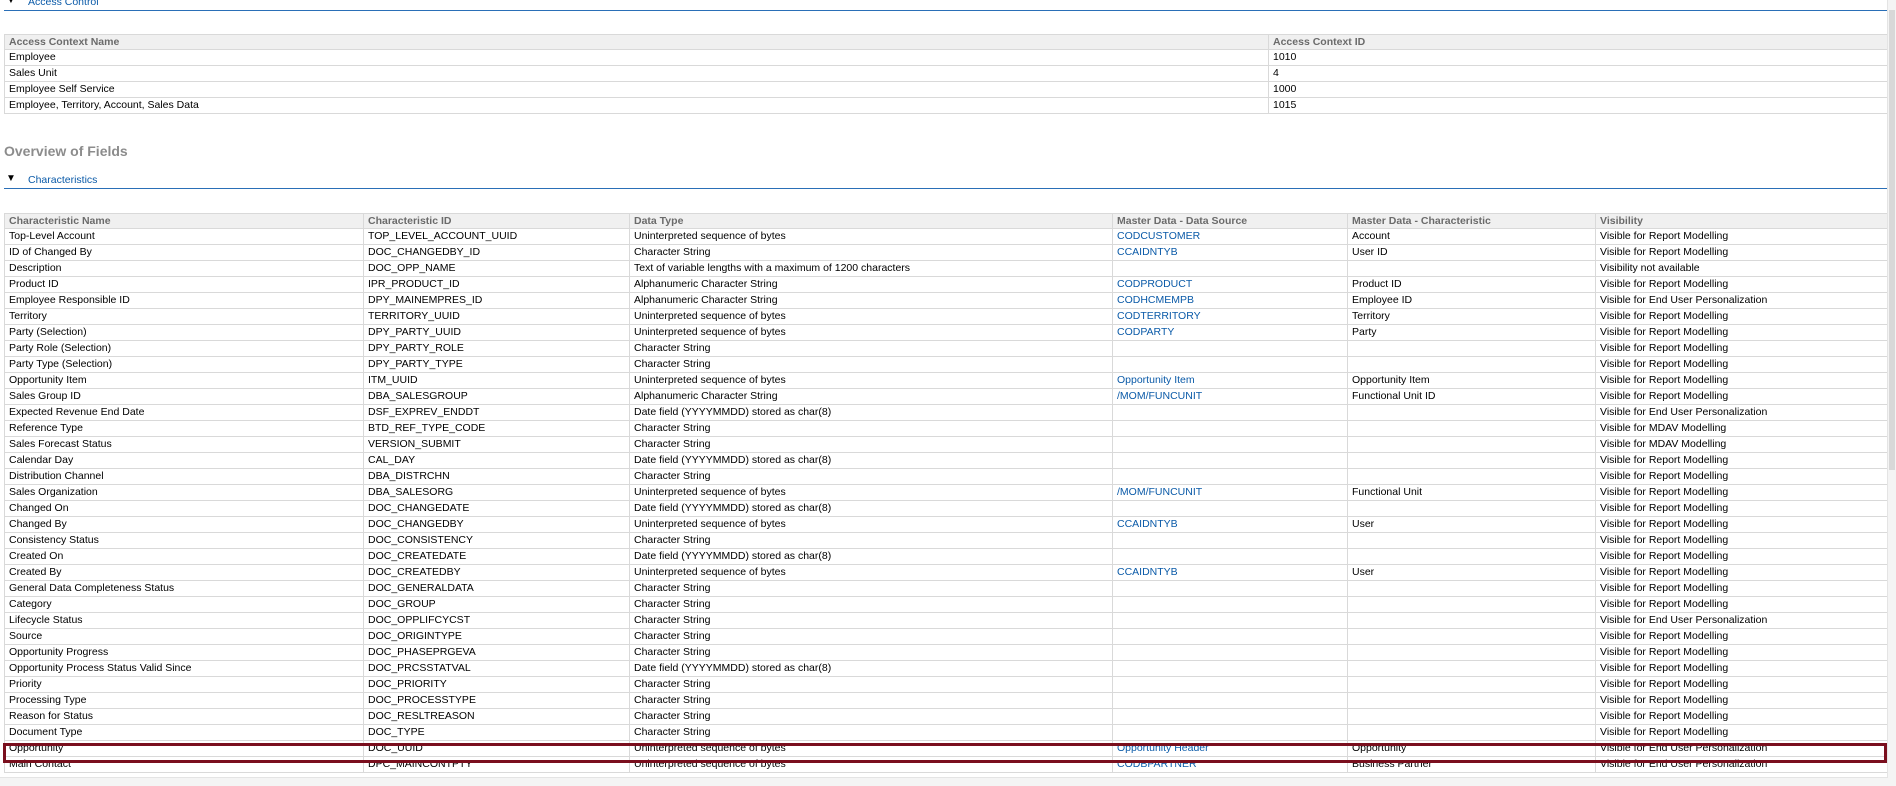 The width and height of the screenshot is (1896, 786). Describe the element at coordinates (184, 620) in the screenshot. I see `characteristic-name-cell: Lifecycle Status` at that location.